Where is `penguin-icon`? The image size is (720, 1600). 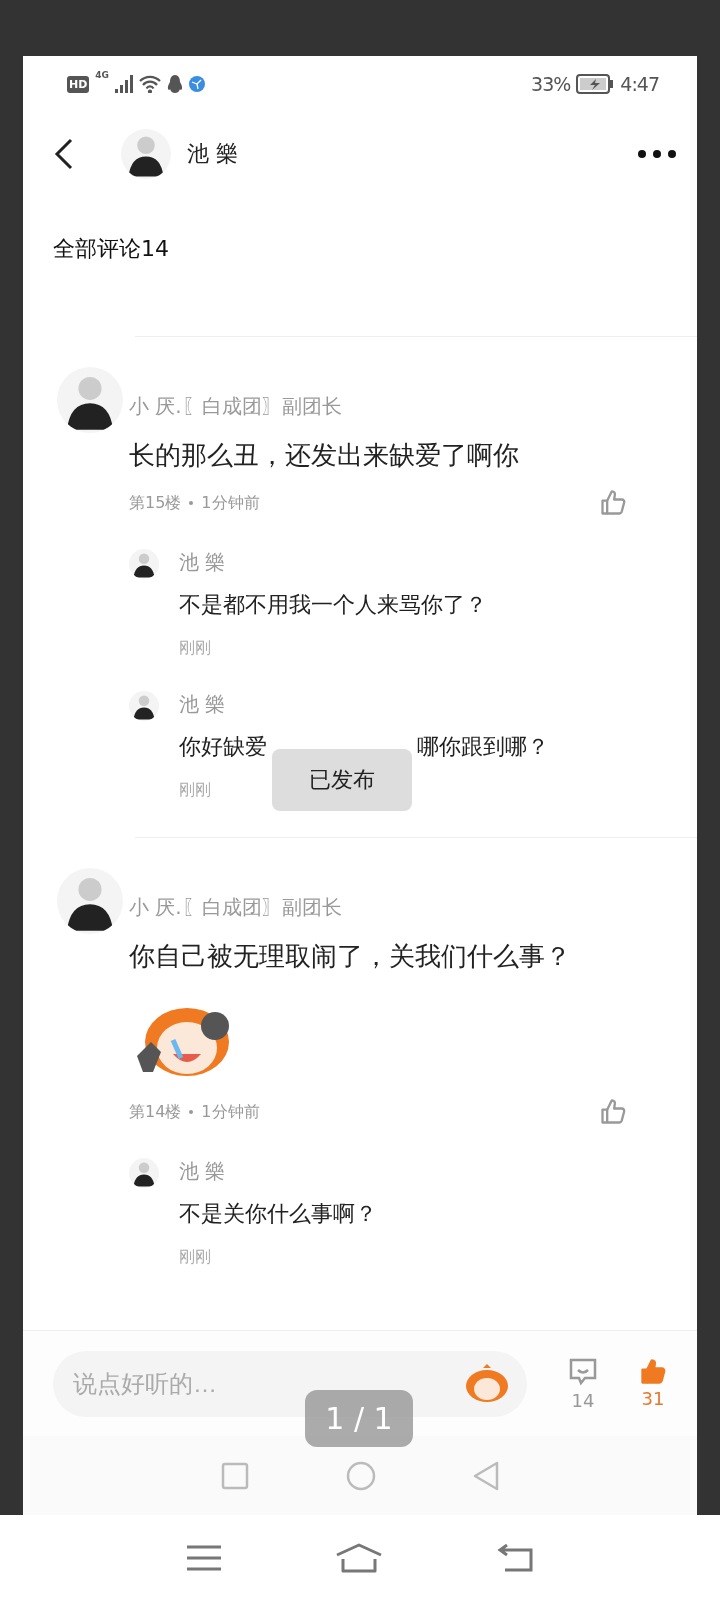 penguin-icon is located at coordinates (175, 84).